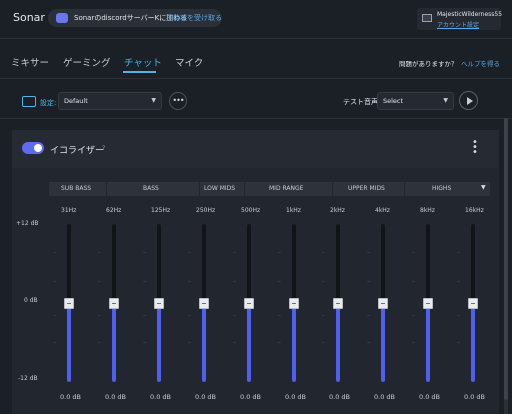 This screenshot has height=414, width=512. Describe the element at coordinates (441, 188) in the screenshot. I see `band-highs: HIGHS` at that location.